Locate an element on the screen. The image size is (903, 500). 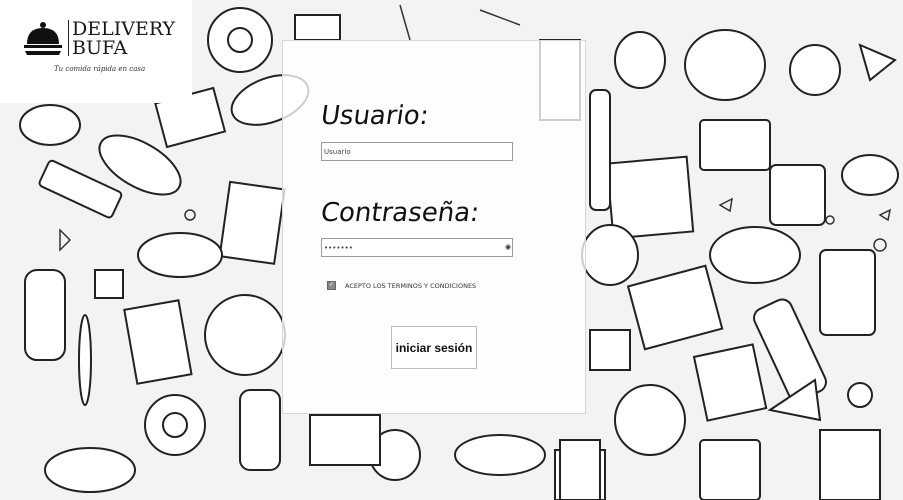
terms-row: ✓ ACEPTO LOS TERMINOS Y CONDICIONES is located at coordinates (401, 285).